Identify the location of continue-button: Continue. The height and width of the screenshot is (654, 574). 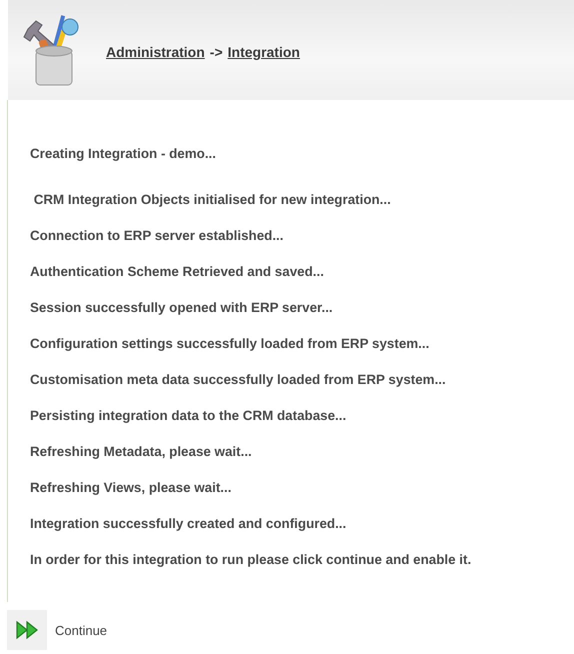
(57, 630).